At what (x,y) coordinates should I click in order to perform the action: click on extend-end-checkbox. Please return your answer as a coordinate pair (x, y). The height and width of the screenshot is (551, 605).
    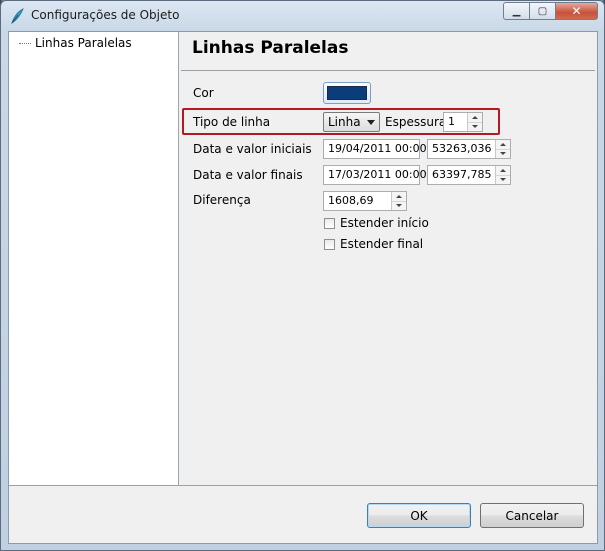
    Looking at the image, I should click on (329, 244).